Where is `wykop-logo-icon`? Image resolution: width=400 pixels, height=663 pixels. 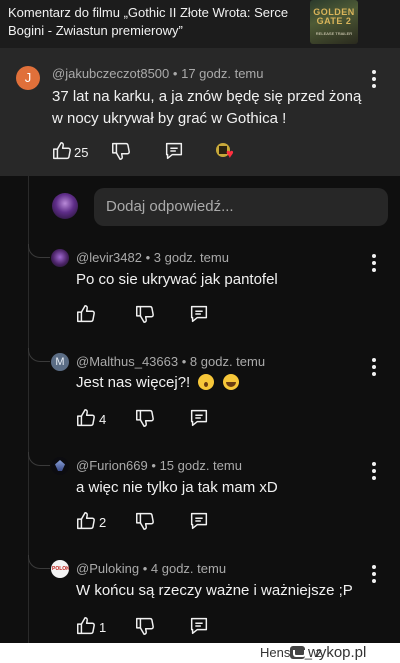
wykop-logo-icon is located at coordinates (298, 652).